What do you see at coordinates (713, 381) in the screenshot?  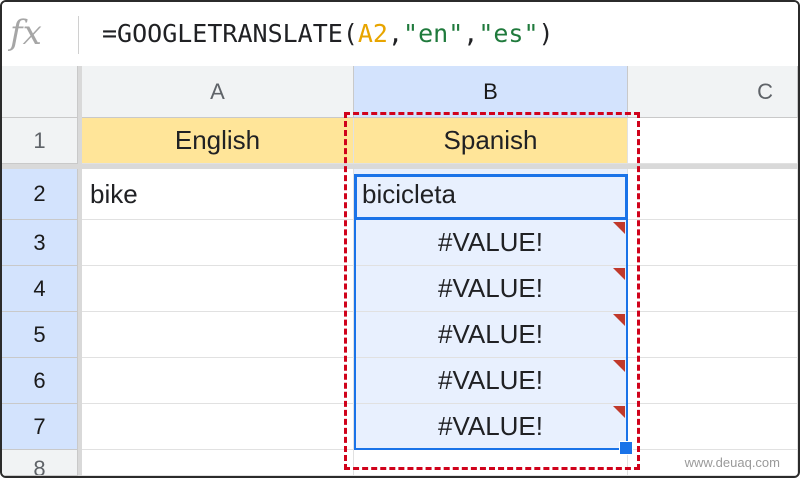 I see `cell-c6` at bounding box center [713, 381].